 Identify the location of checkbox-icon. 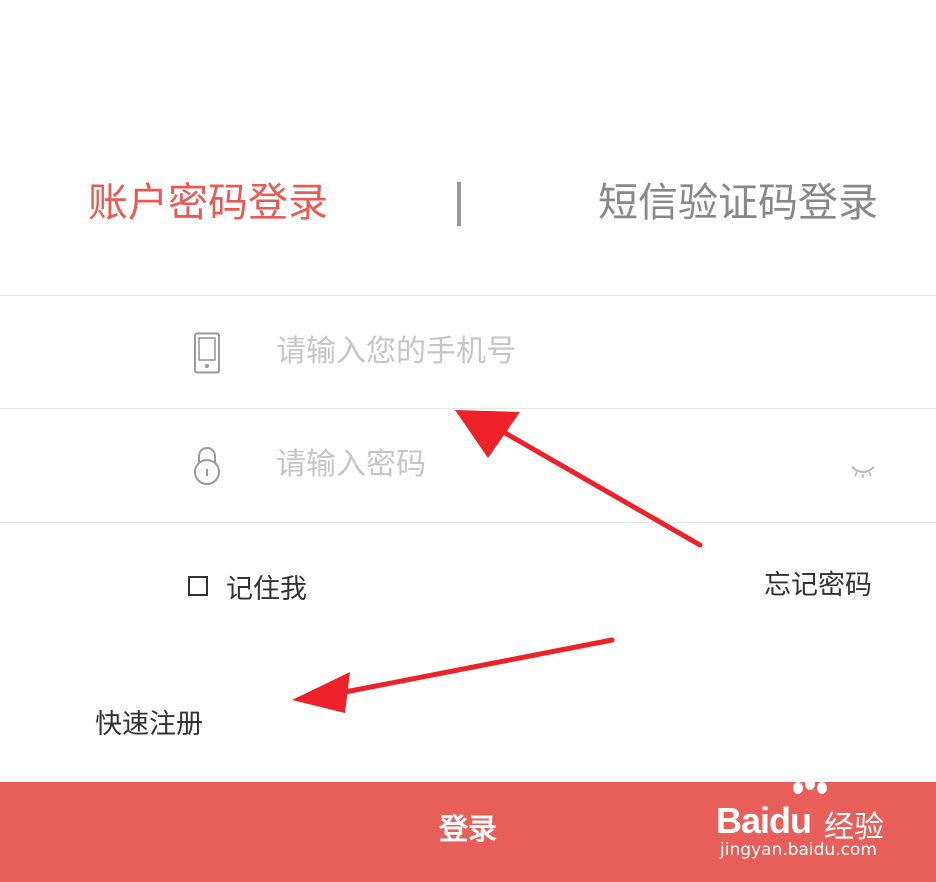
(198, 586).